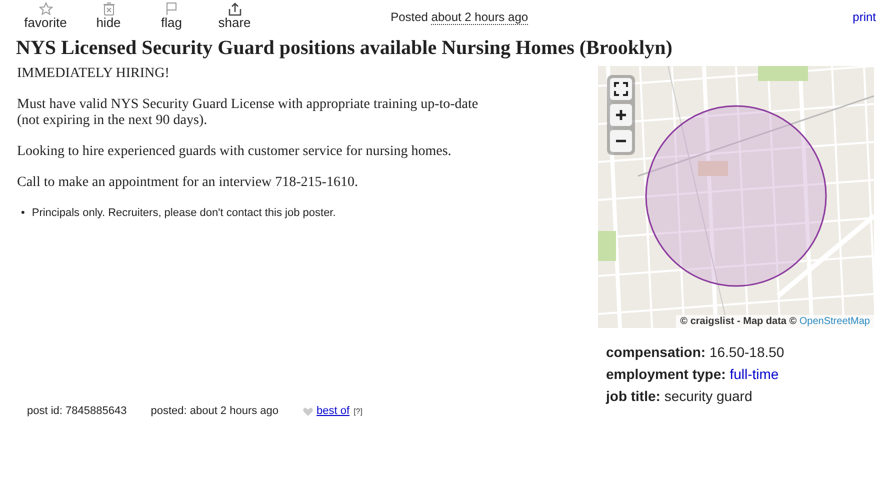  Describe the element at coordinates (358, 411) in the screenshot. I see `help-link: [?]` at that location.